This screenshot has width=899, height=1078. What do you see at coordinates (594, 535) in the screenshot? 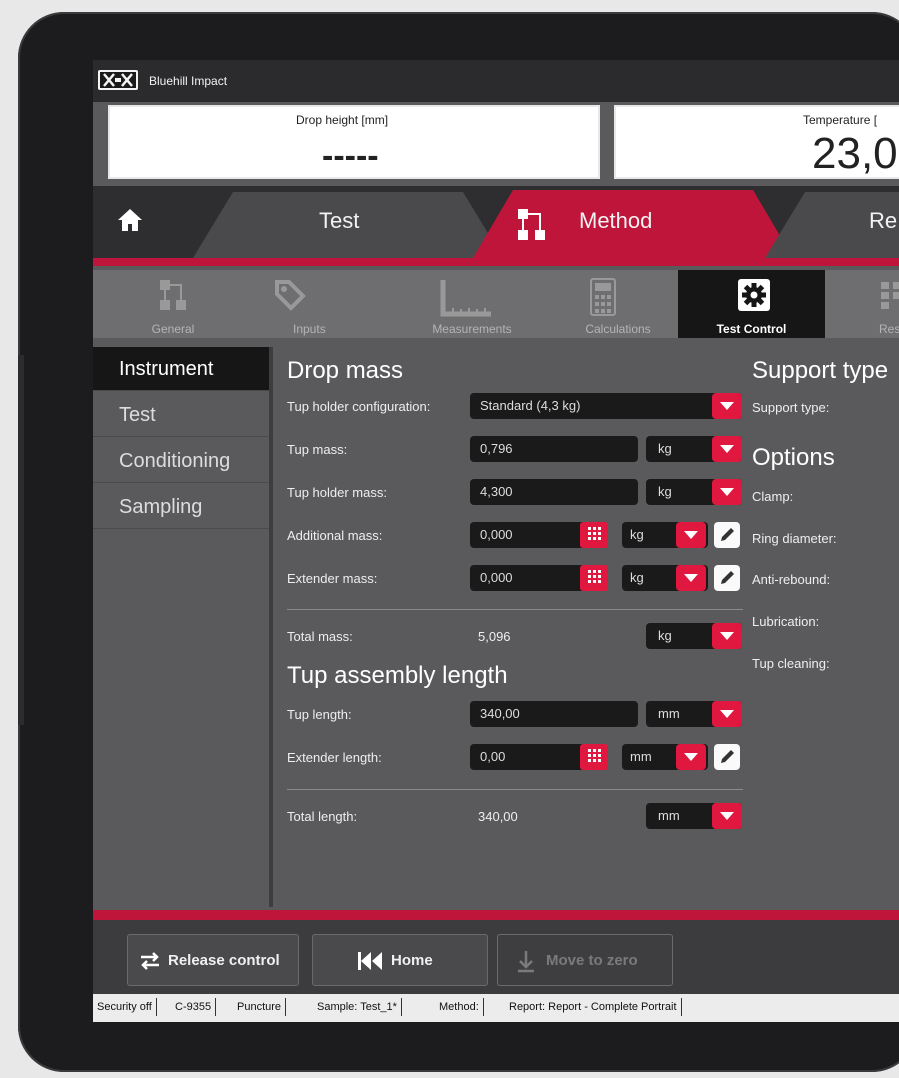
I see `additional-mass-keypad-icon` at bounding box center [594, 535].